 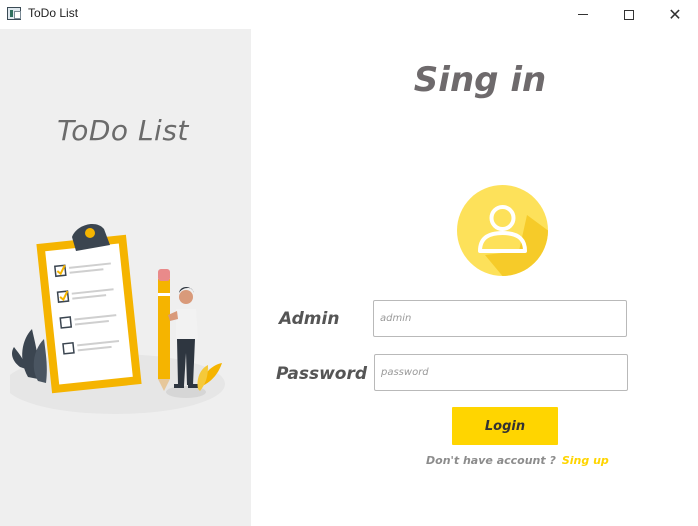 What do you see at coordinates (502, 230) in the screenshot?
I see `user-icon` at bounding box center [502, 230].